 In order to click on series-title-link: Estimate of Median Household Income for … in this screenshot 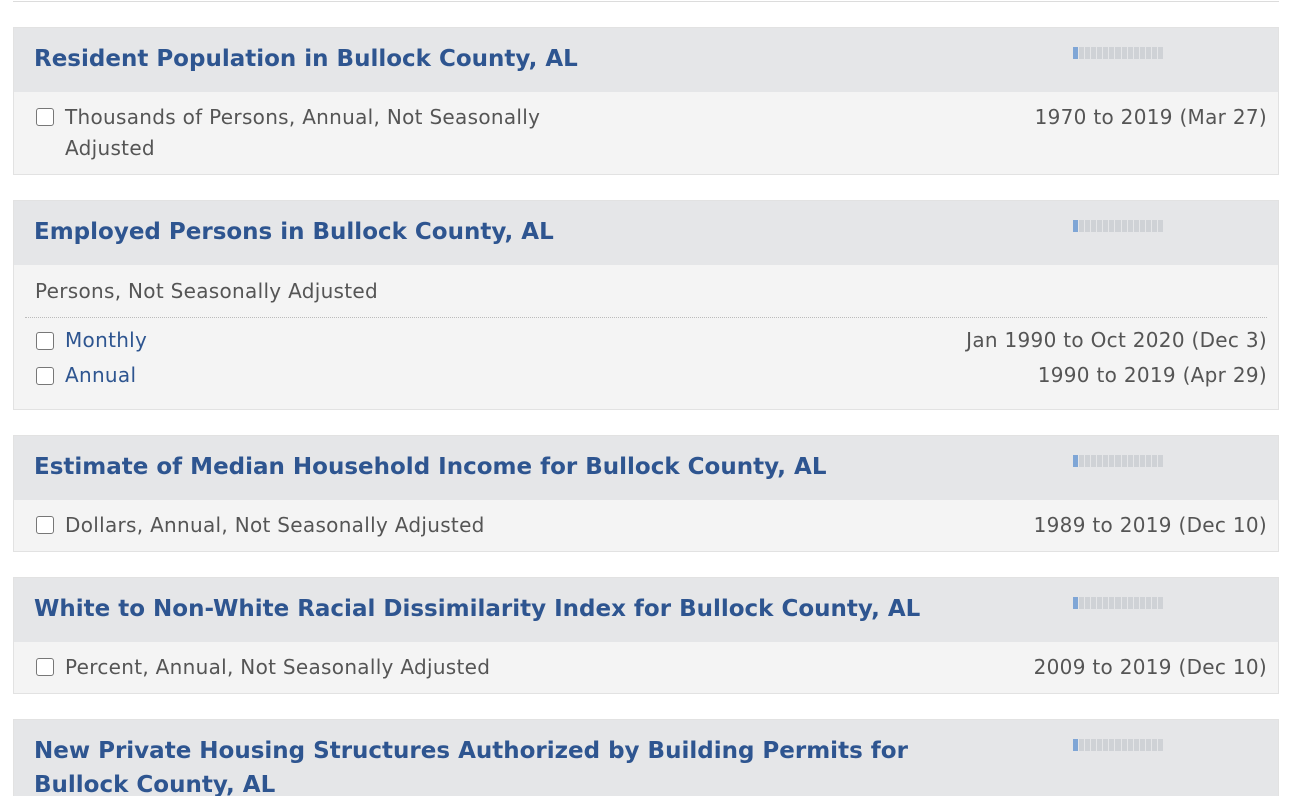, I will do `click(591, 467)`.